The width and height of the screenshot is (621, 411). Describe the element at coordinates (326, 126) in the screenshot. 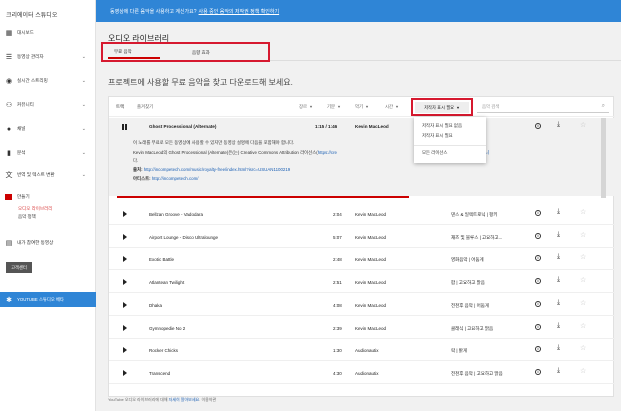

I see `track-progress: 1:15 / 1:46` at that location.